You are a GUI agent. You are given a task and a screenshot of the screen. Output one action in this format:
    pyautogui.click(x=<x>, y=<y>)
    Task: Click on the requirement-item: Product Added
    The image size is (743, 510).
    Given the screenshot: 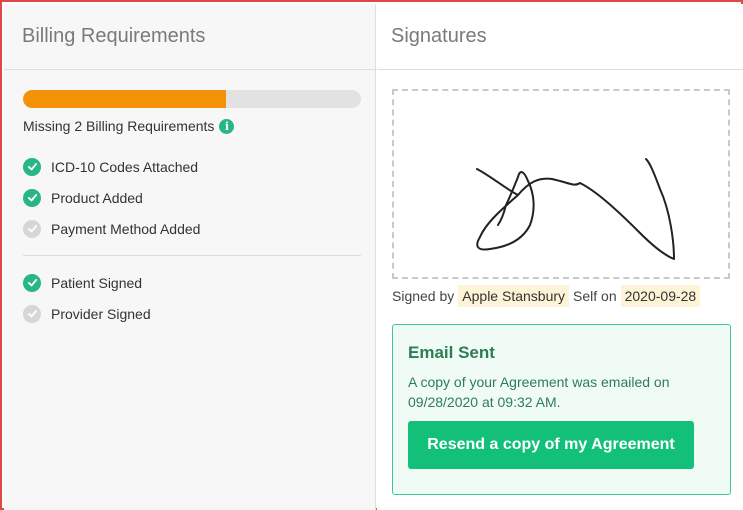 What is the action you would take?
    pyautogui.click(x=193, y=197)
    